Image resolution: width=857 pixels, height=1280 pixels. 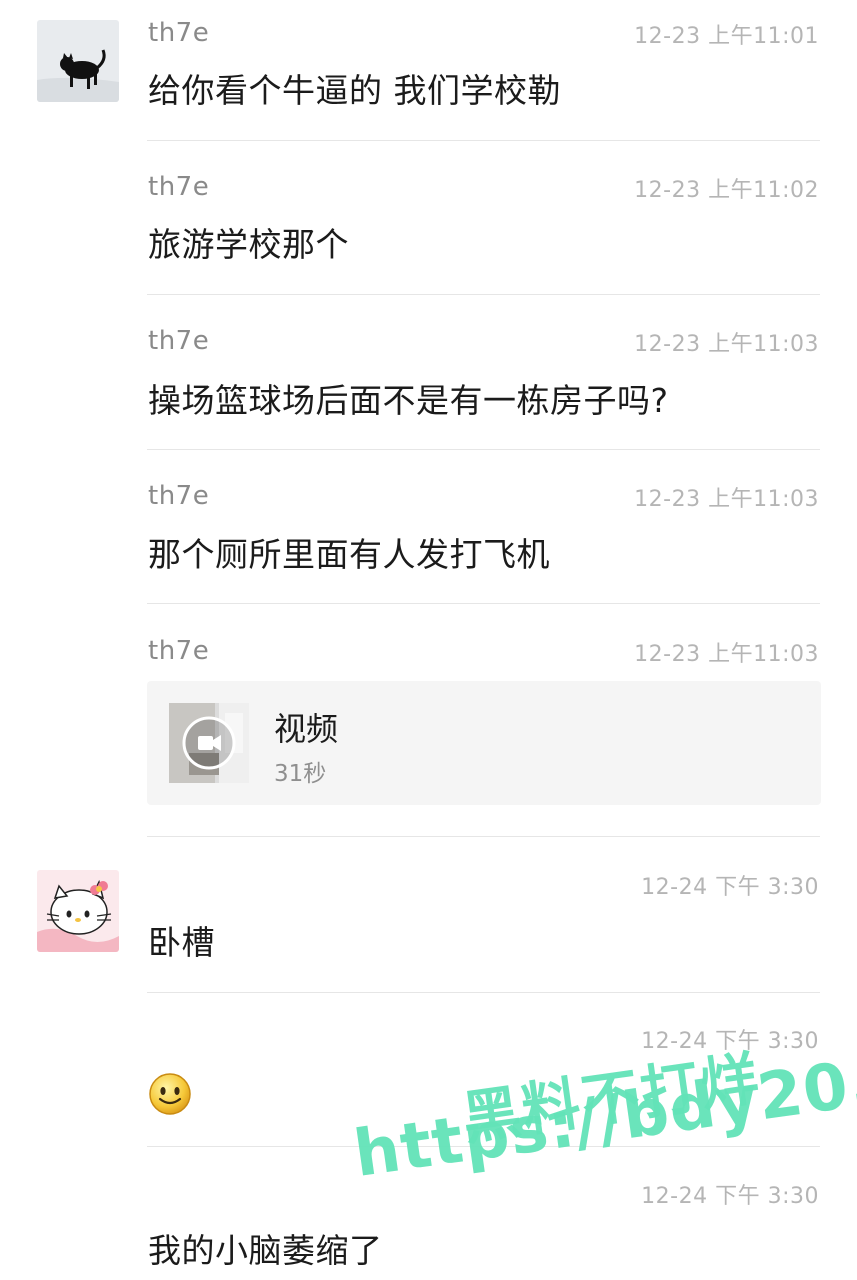 What do you see at coordinates (306, 729) in the screenshot?
I see `video-title: 视频` at bounding box center [306, 729].